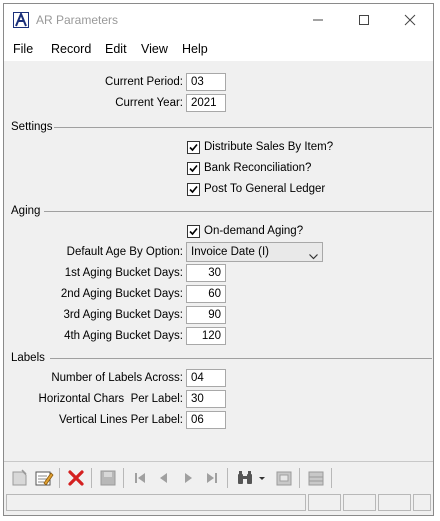 This screenshot has height=521, width=440. What do you see at coordinates (140, 478) in the screenshot?
I see `first-record-icon` at bounding box center [140, 478].